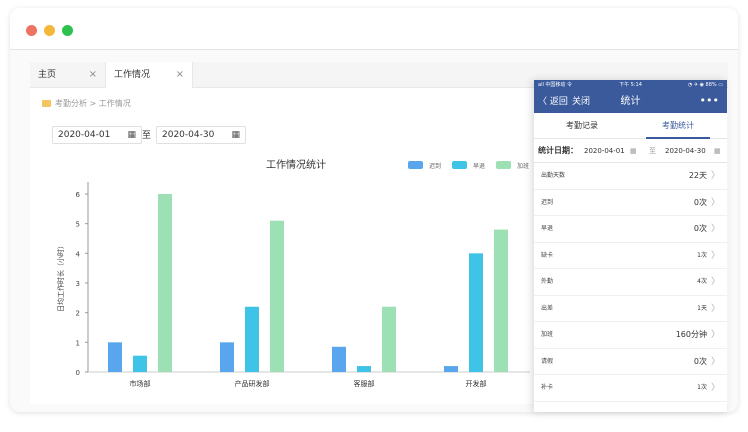  Describe the element at coordinates (476, 383) in the screenshot. I see `x-tick-label: 开发部` at that location.